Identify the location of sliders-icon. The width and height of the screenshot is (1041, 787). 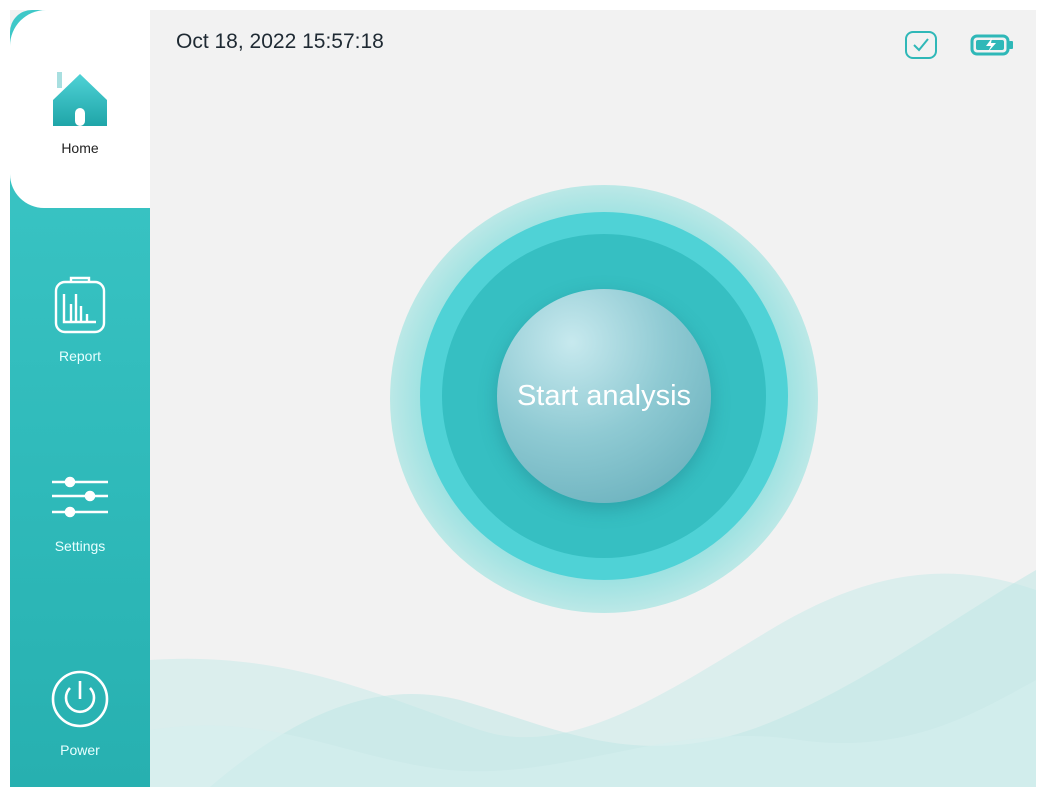
(80, 502).